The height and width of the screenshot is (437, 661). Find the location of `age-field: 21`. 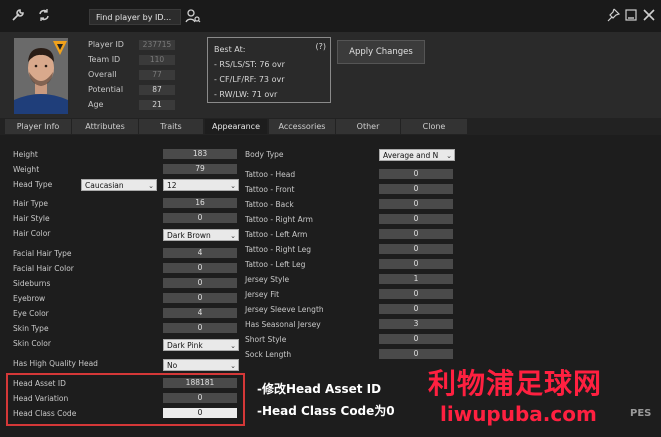

age-field: 21 is located at coordinates (157, 105).